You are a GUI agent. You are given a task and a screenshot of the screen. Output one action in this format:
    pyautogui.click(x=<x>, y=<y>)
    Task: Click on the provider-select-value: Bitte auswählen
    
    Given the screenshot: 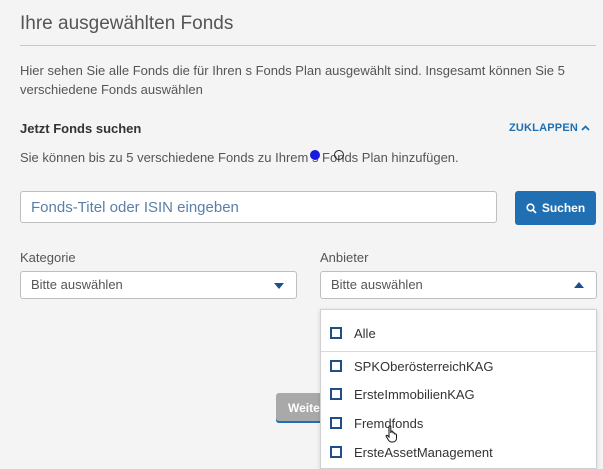 What is the action you would take?
    pyautogui.click(x=377, y=284)
    